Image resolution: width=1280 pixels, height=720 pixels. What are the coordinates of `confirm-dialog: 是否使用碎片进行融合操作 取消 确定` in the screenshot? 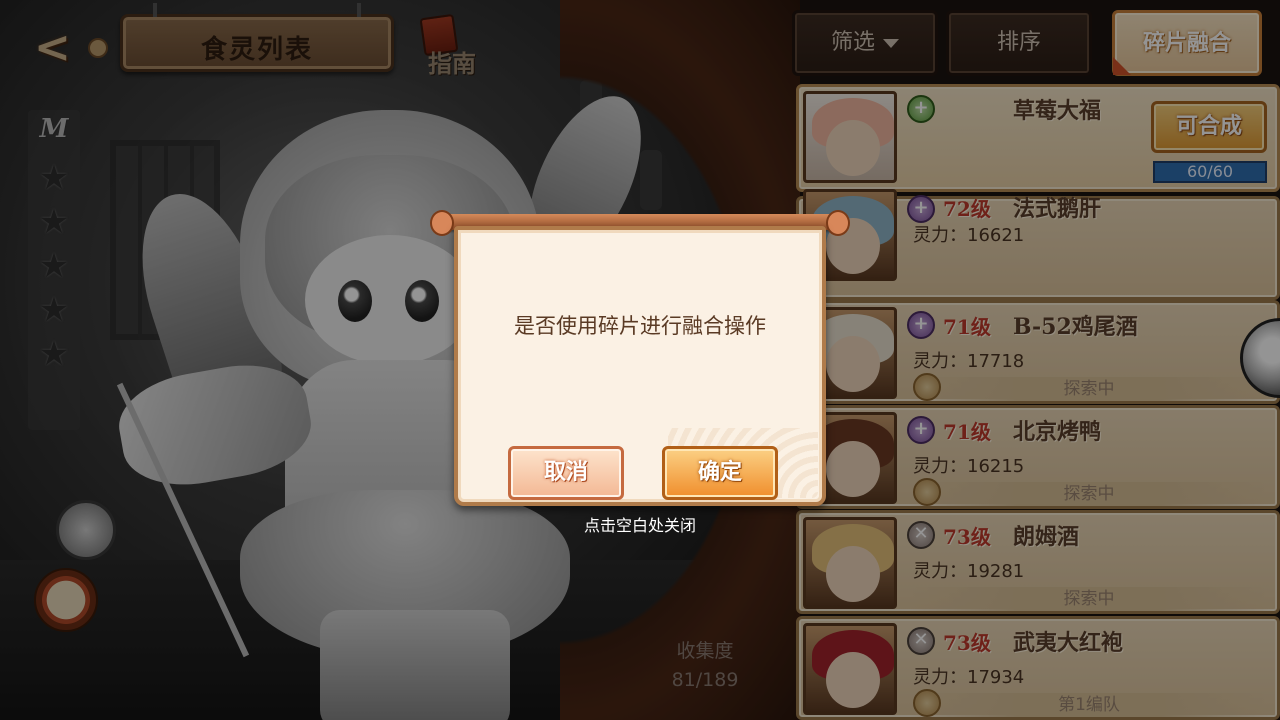 It's located at (640, 358).